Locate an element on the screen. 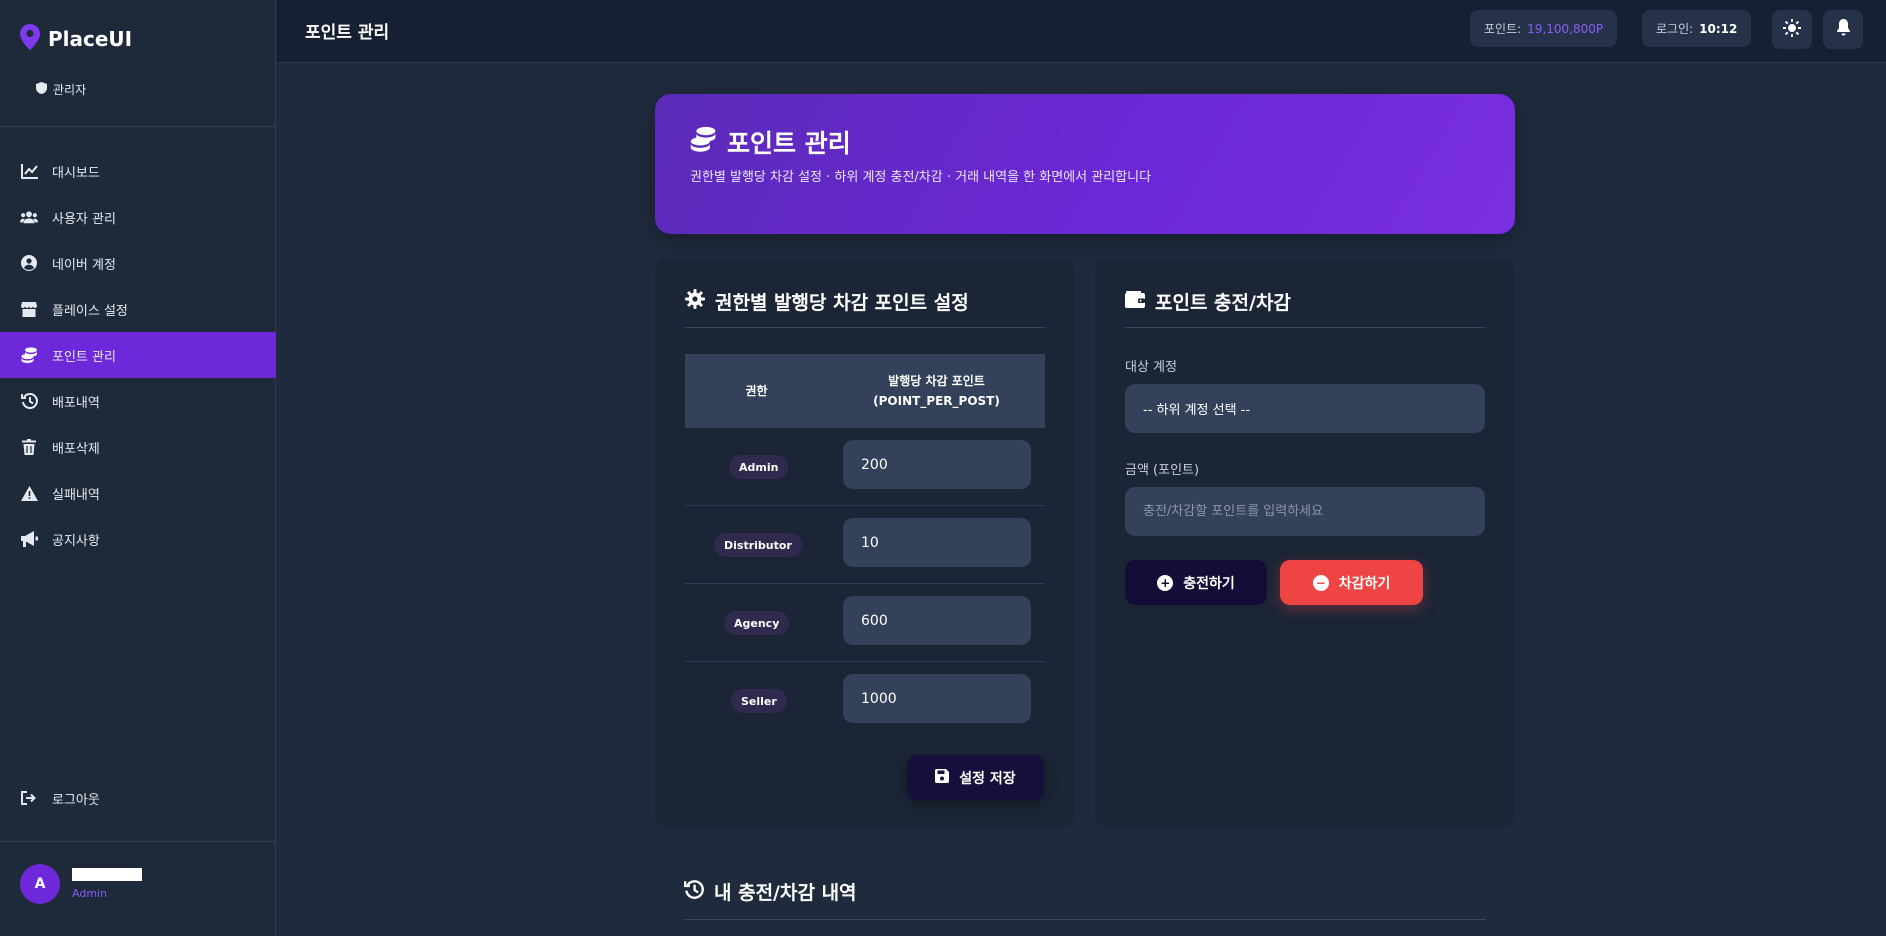 This screenshot has width=1886, height=936. role-badge: Agency is located at coordinates (757, 623).